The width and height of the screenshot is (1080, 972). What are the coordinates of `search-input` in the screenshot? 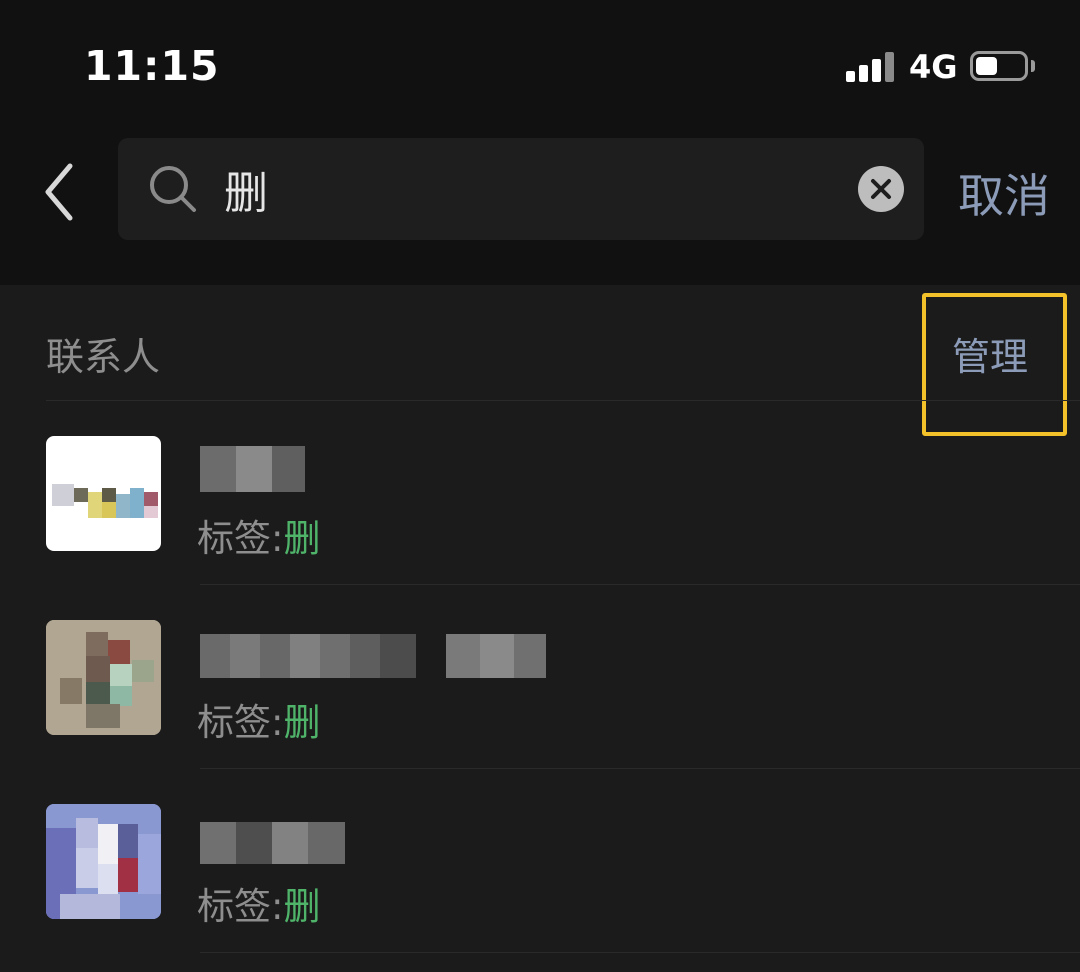 It's located at (524, 189).